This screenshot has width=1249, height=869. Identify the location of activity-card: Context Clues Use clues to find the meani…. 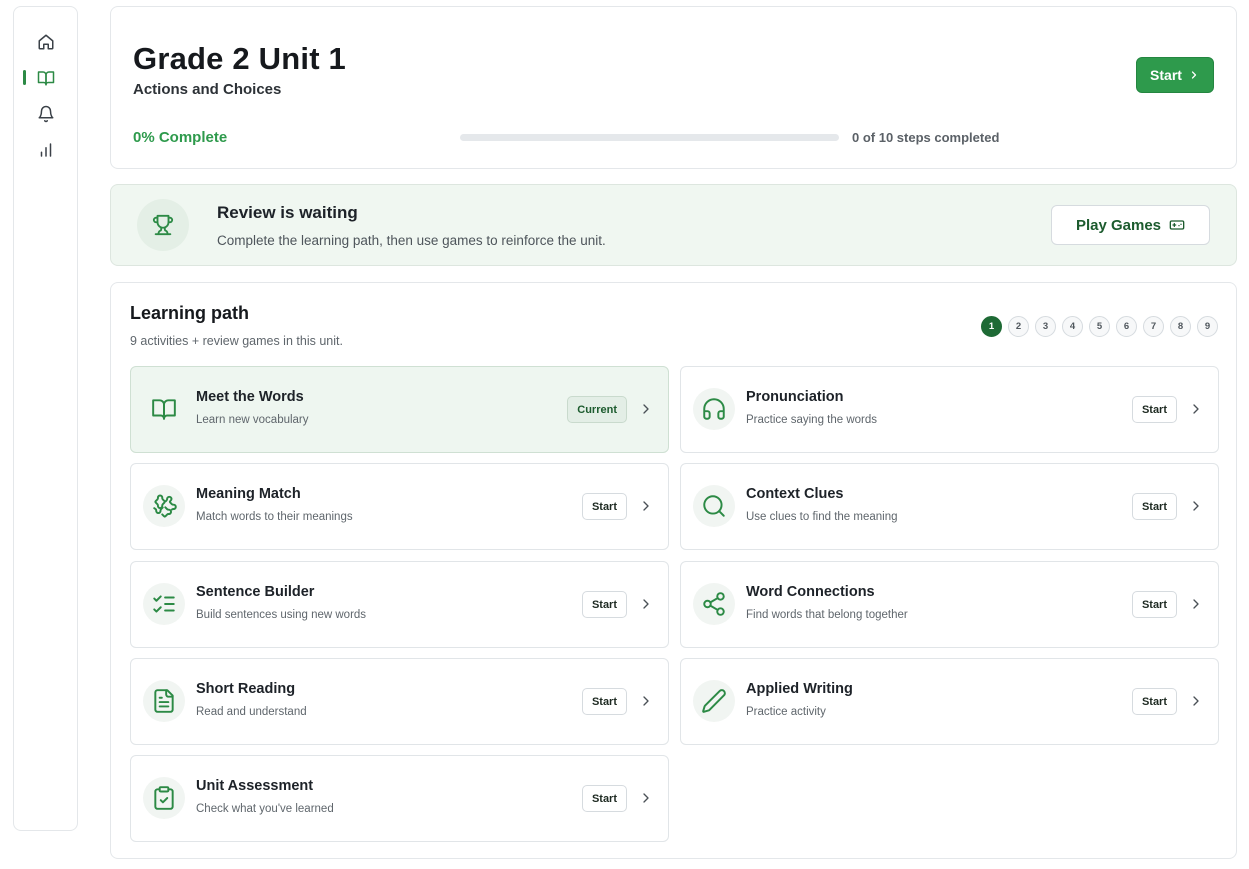
(949, 506).